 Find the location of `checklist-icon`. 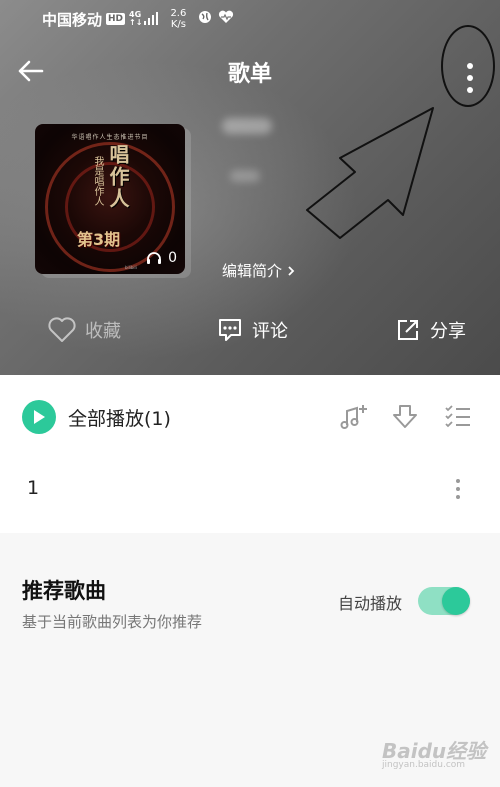

checklist-icon is located at coordinates (457, 416).